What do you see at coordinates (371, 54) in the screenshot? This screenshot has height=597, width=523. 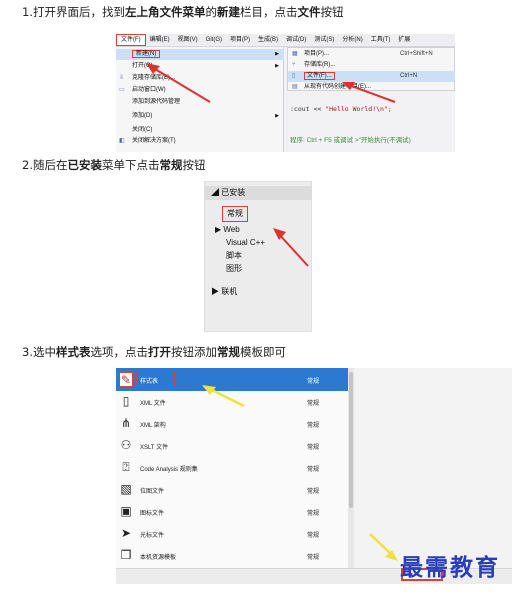 I see `new-submenu-item-project: ▦ 项目(P)... Ctrl+Shift+N` at bounding box center [371, 54].